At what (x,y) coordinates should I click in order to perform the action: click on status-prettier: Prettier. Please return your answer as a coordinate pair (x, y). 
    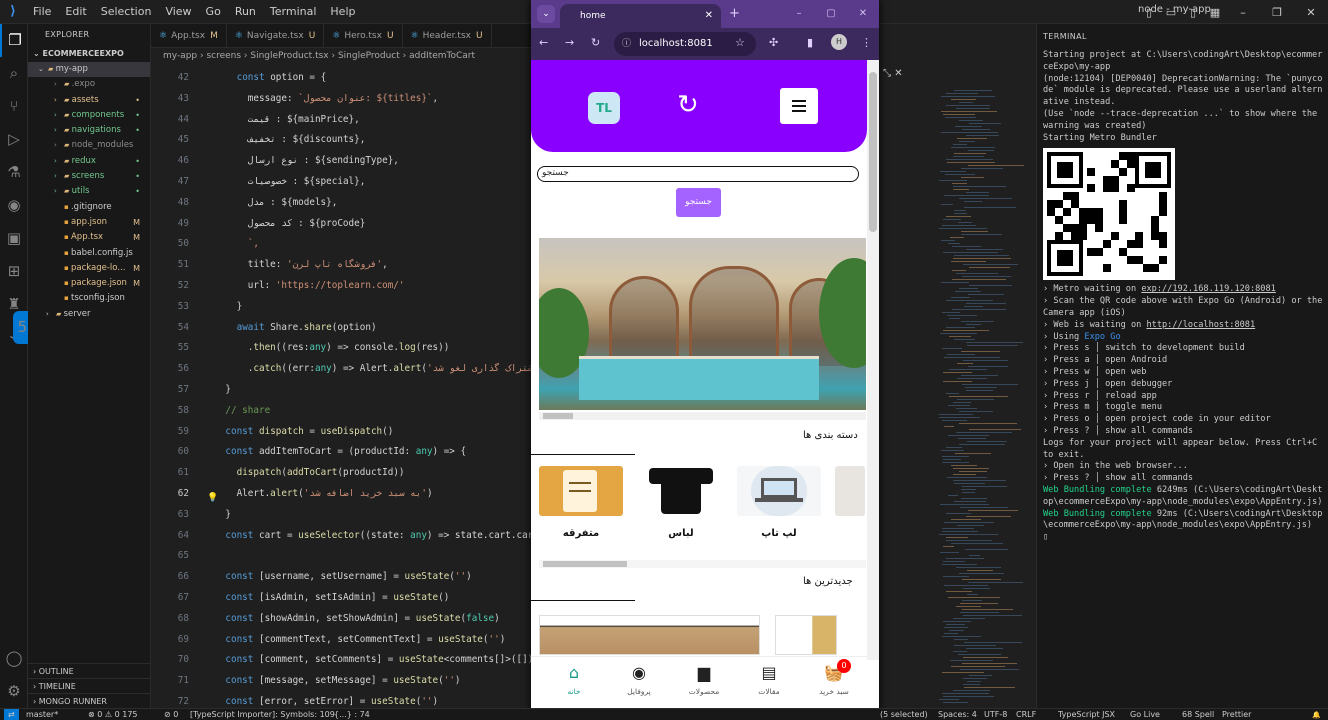
    Looking at the image, I should click on (1236, 714).